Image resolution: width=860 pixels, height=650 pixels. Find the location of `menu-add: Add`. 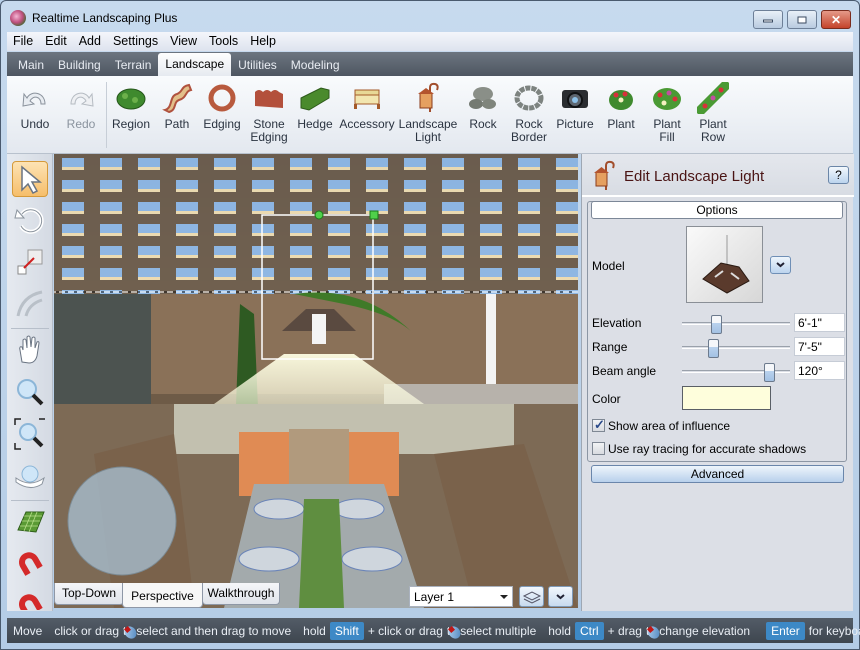

menu-add: Add is located at coordinates (90, 41).